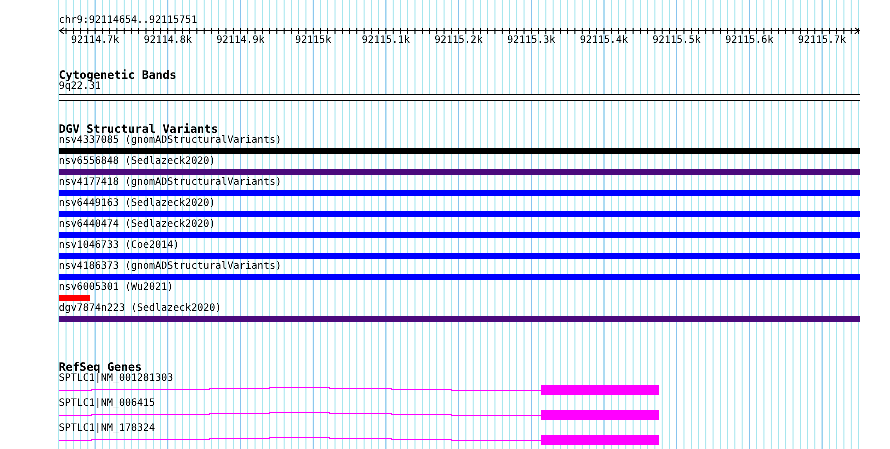  Describe the element at coordinates (116, 379) in the screenshot. I see `transcript-label: SPTLC1|NM_001281303` at that location.